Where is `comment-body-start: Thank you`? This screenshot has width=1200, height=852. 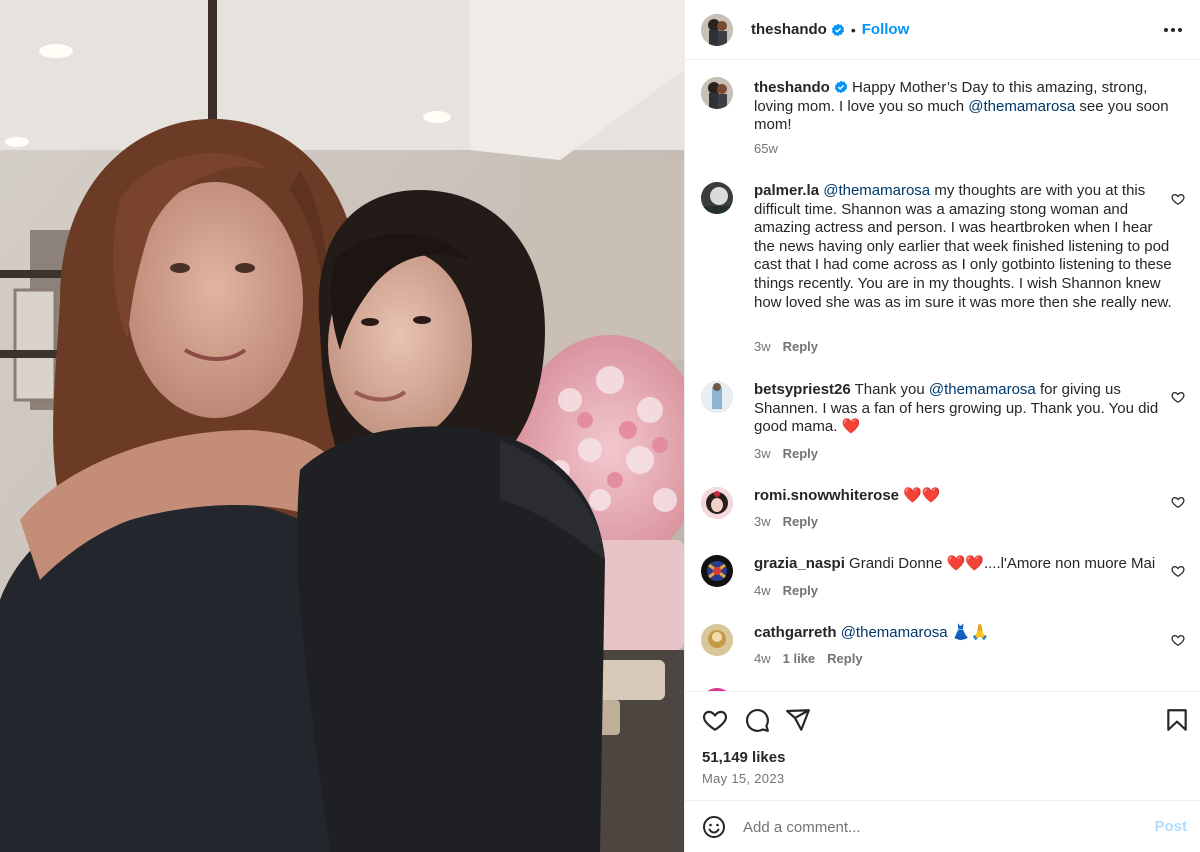 comment-body-start: Thank you is located at coordinates (889, 389).